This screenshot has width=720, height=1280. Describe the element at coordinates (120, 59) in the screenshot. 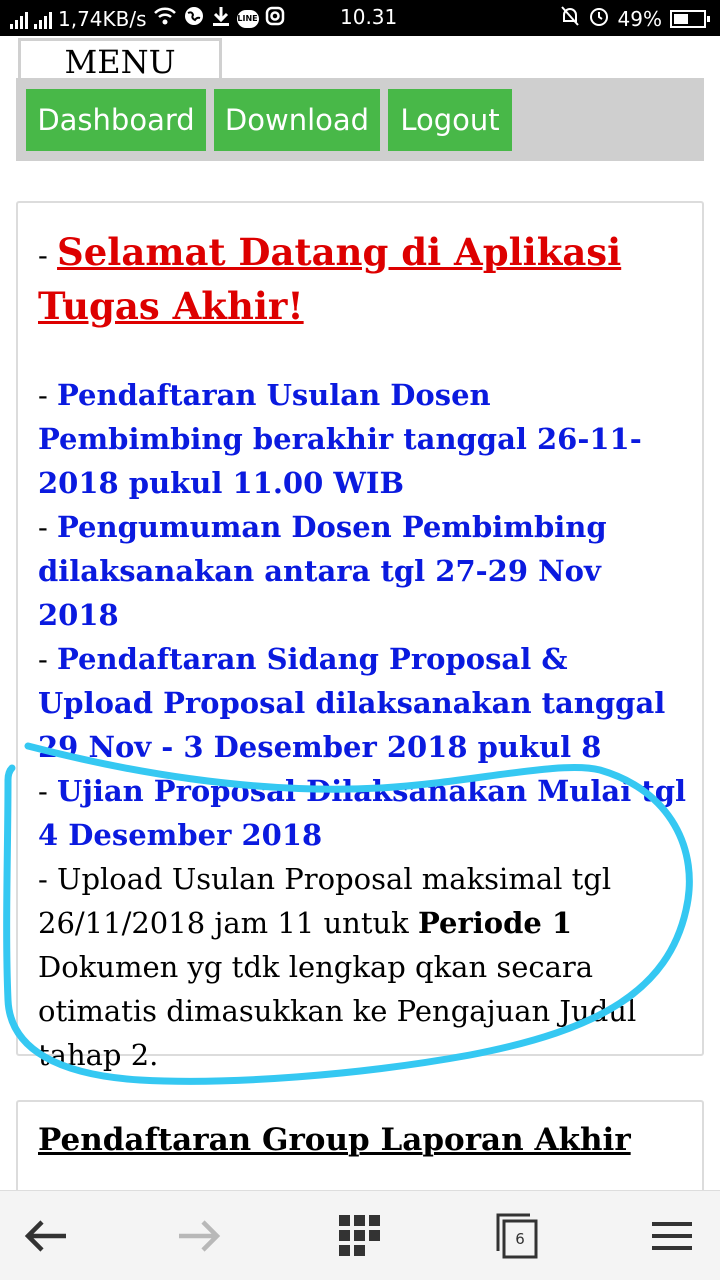

I see `menu-title: MENU` at that location.